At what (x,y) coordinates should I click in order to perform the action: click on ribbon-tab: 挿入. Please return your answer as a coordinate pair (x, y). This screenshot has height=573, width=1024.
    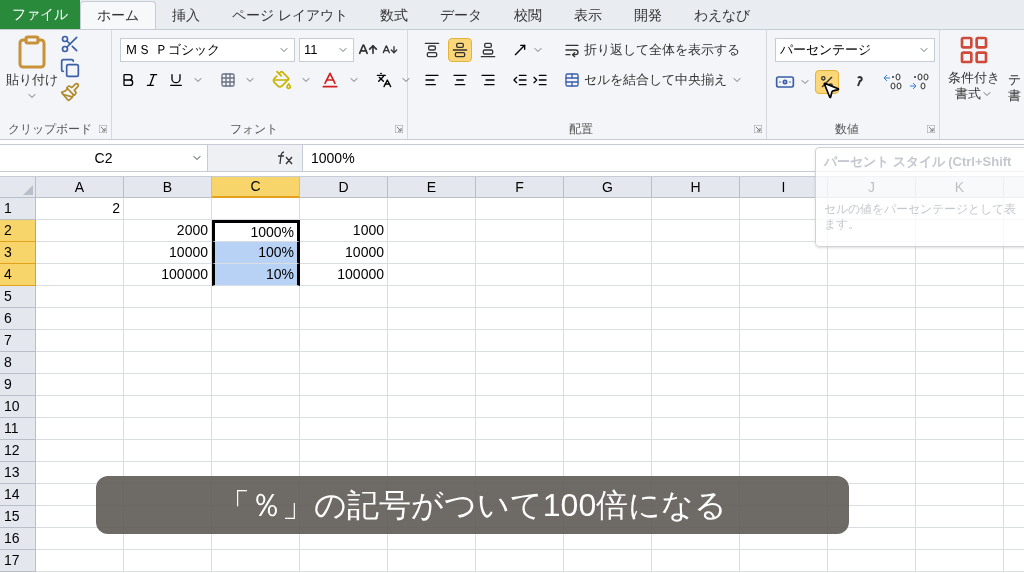
    Looking at the image, I should click on (186, 15).